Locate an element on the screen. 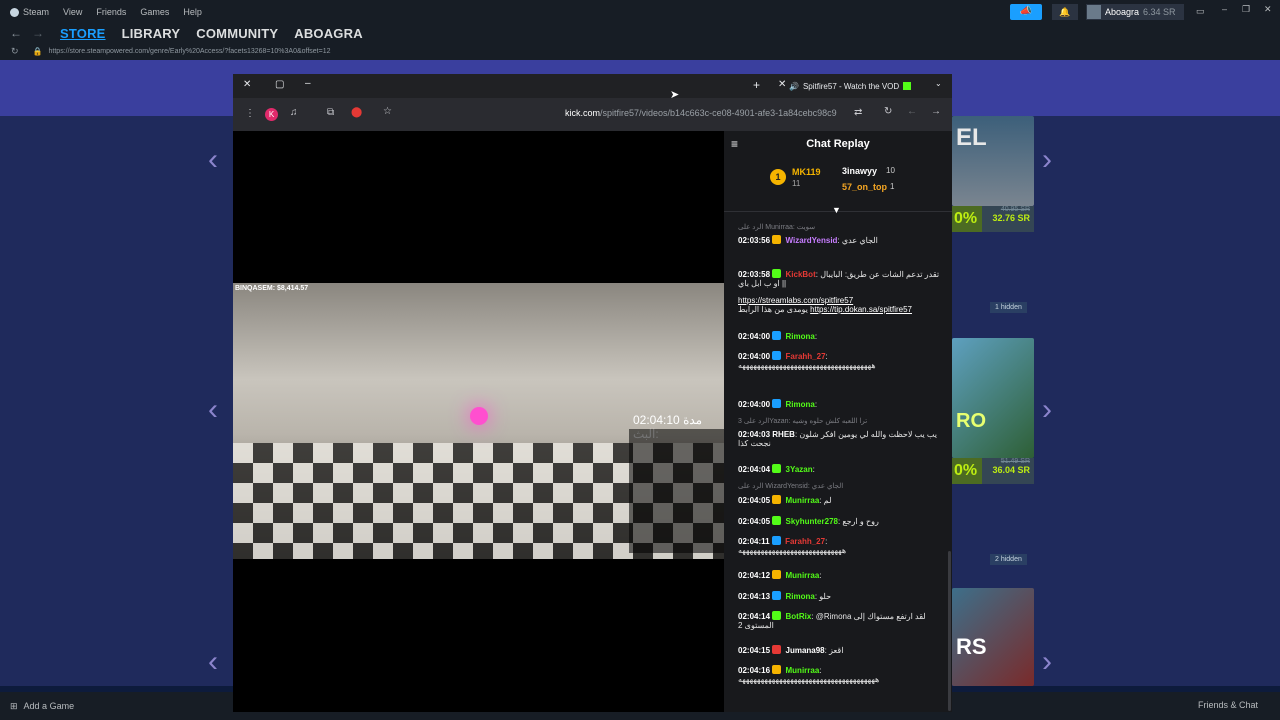  menu-dots-icon: ⋮ is located at coordinates (250, 113).